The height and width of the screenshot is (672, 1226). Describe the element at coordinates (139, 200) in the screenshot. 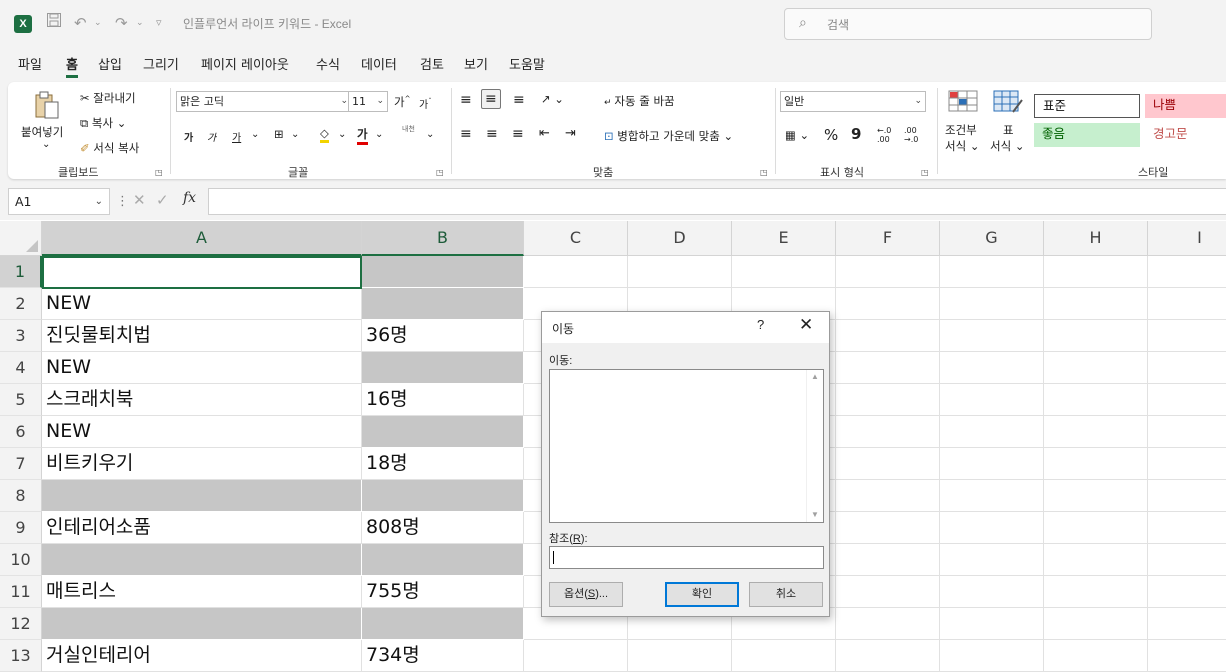

I see `cancel-entry-icon: ✕` at that location.